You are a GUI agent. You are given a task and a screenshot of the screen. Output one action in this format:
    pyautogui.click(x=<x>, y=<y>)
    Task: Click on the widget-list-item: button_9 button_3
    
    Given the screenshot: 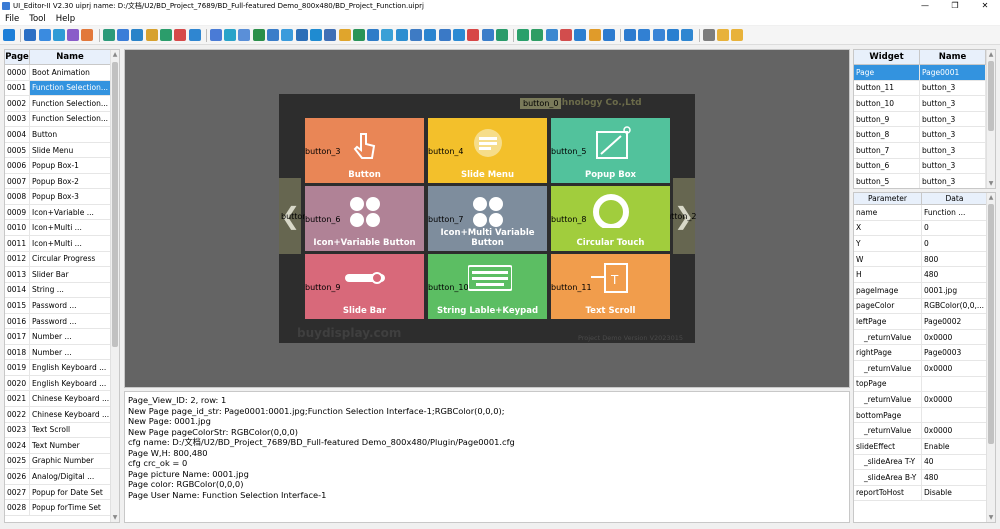 What is the action you would take?
    pyautogui.click(x=924, y=119)
    